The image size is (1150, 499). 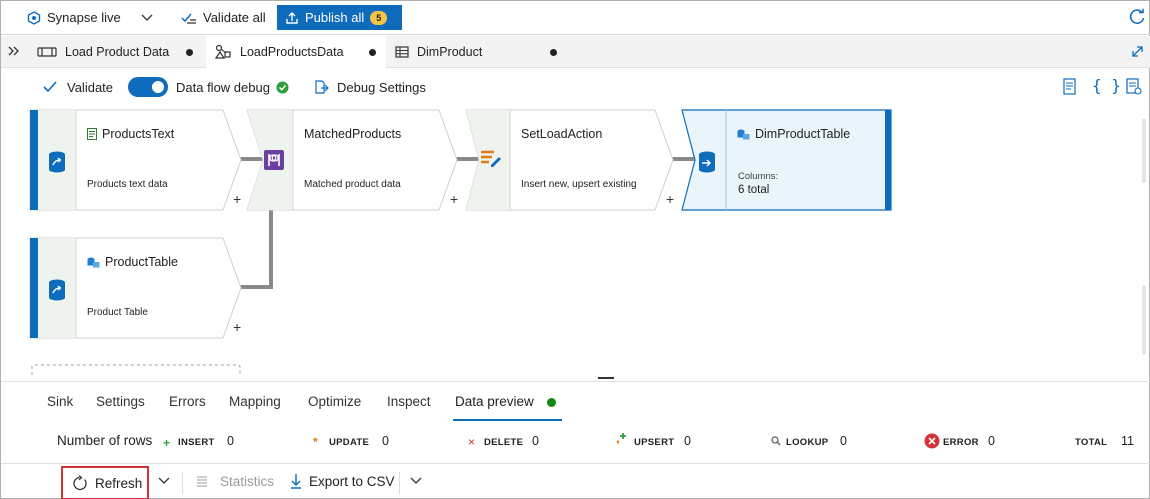 I want to click on tab-errors: Errors, so click(x=187, y=401).